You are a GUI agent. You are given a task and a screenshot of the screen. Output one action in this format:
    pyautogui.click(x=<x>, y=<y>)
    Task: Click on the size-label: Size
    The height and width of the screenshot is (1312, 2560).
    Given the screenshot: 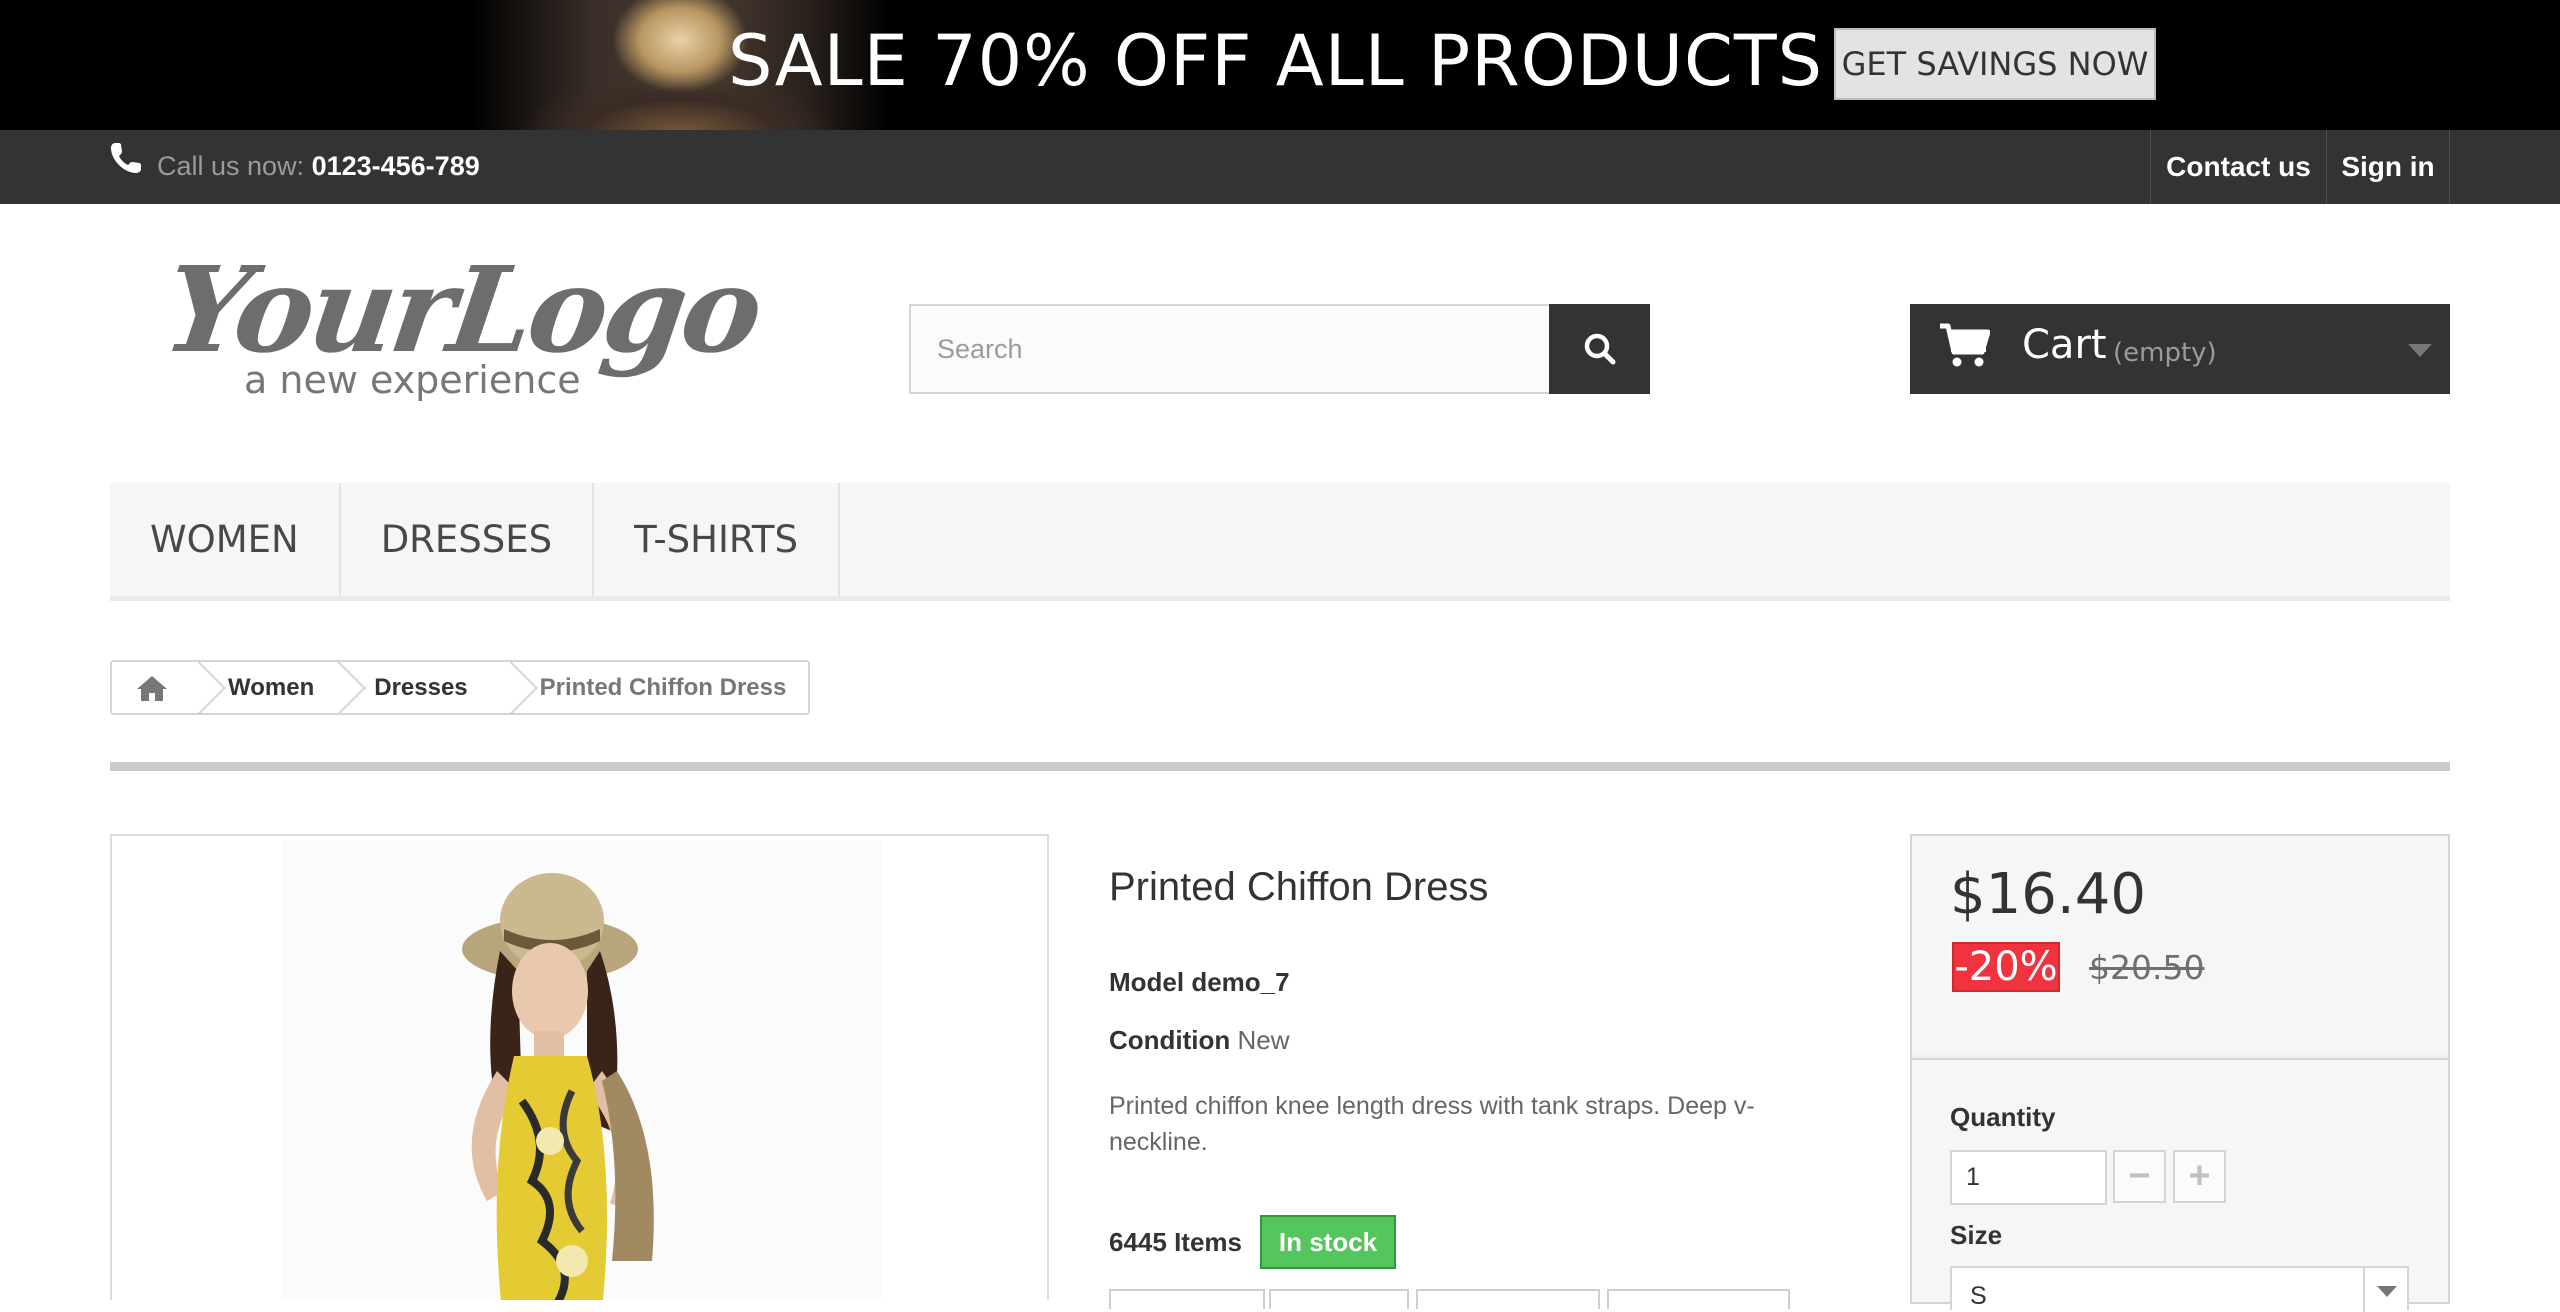 What is the action you would take?
    pyautogui.click(x=1976, y=1235)
    